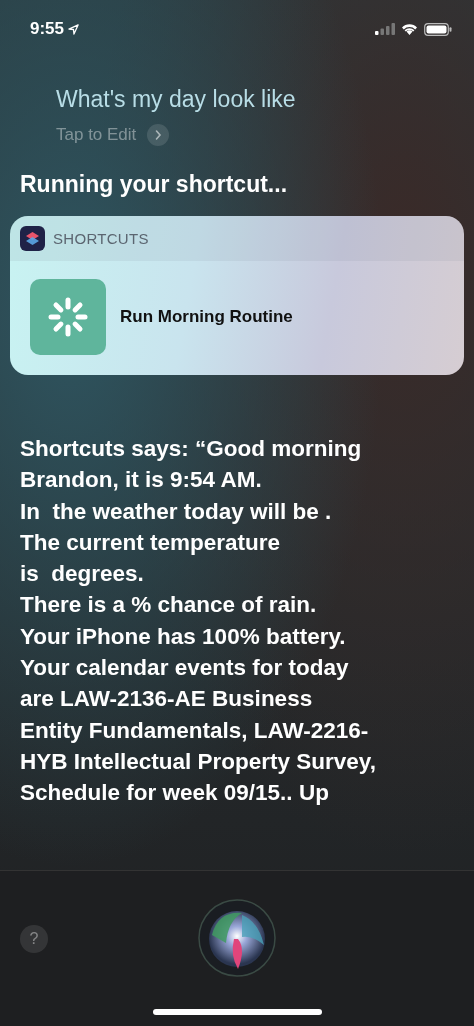 Image resolution: width=474 pixels, height=1026 pixels. I want to click on query-text: What's my day look like, so click(176, 99).